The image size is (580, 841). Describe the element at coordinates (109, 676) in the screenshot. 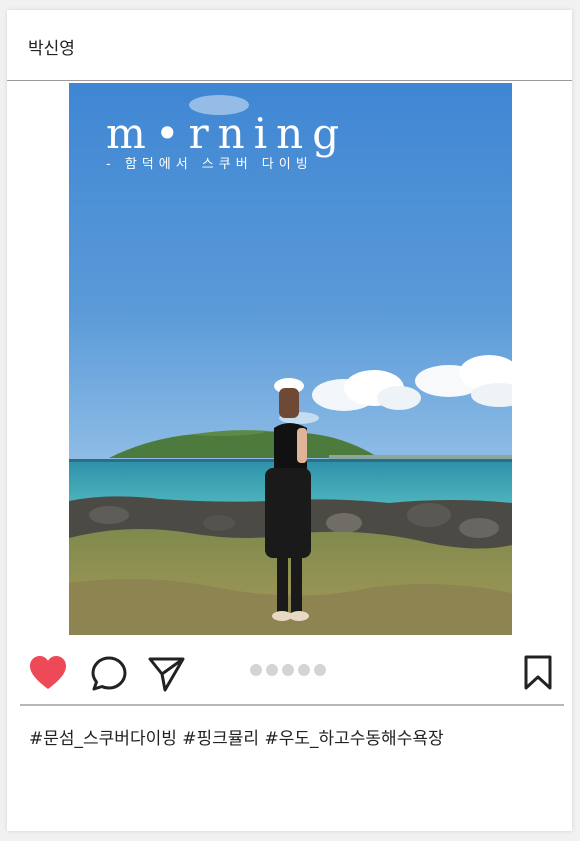

I see `comment-bubble-icon` at that location.